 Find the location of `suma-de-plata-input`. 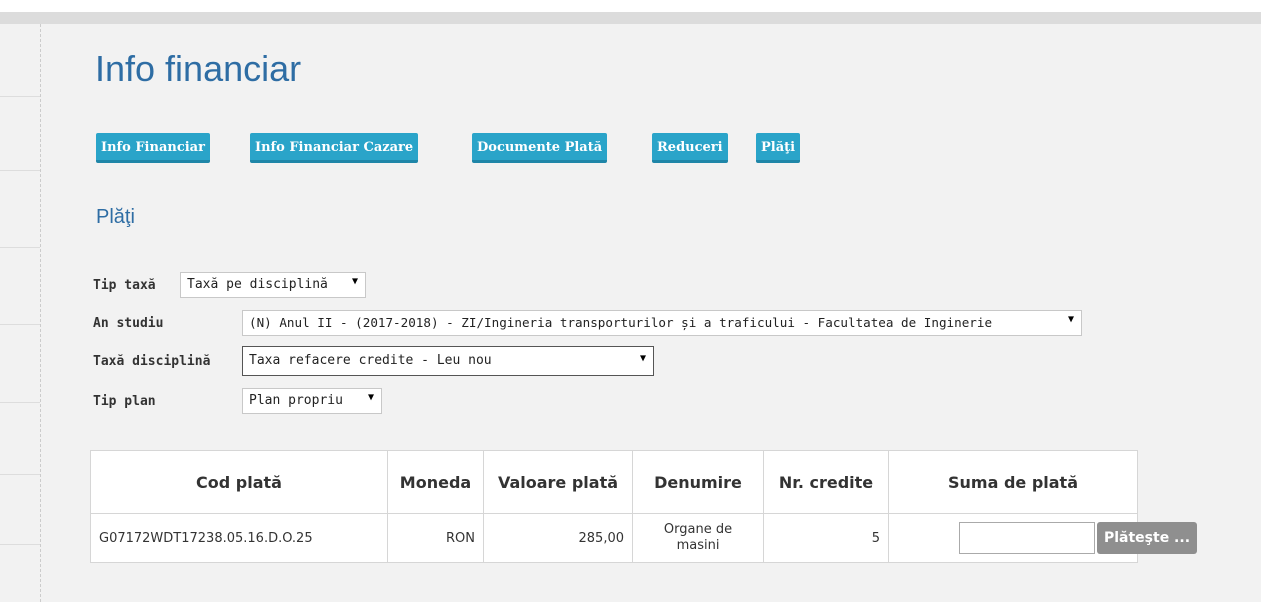

suma-de-plata-input is located at coordinates (1027, 538).